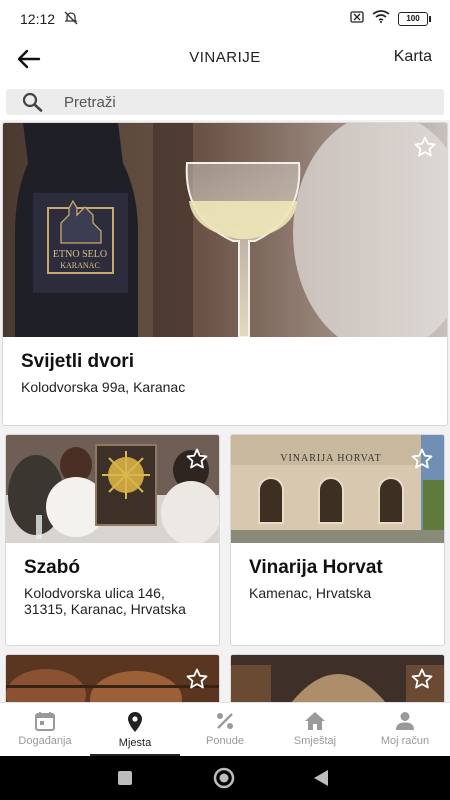 Image resolution: width=450 pixels, height=800 pixels. Describe the element at coordinates (77, 361) in the screenshot. I see `winery-name: Svijetli dvori` at that location.